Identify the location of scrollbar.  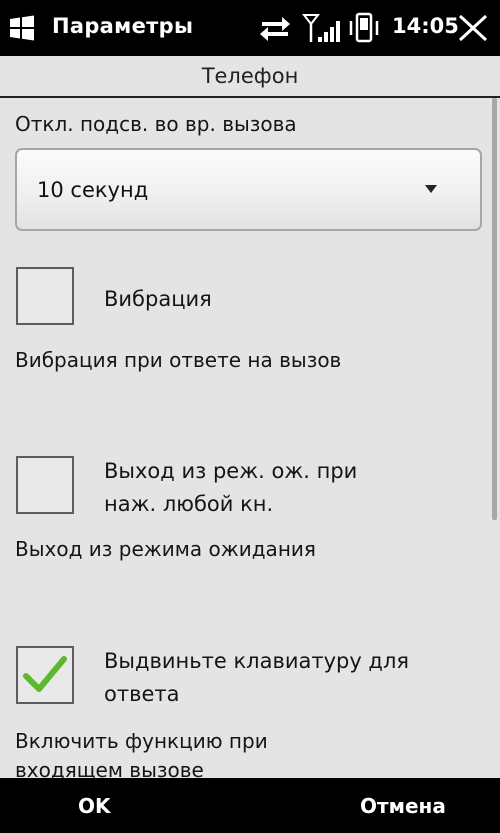
(494, 309).